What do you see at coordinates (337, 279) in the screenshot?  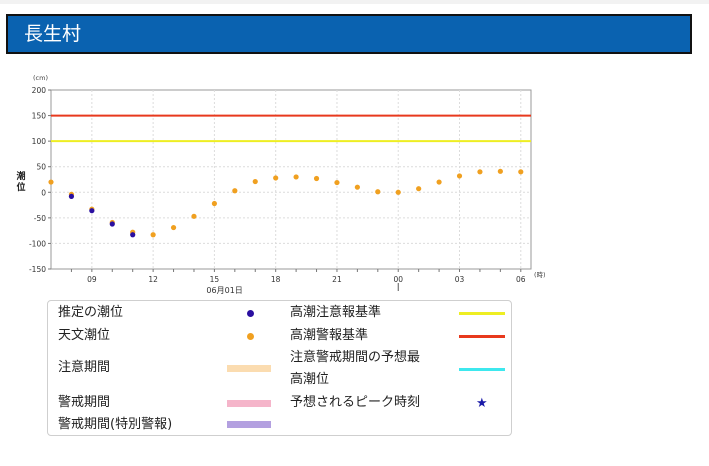 I see `x-tick-label: 21` at bounding box center [337, 279].